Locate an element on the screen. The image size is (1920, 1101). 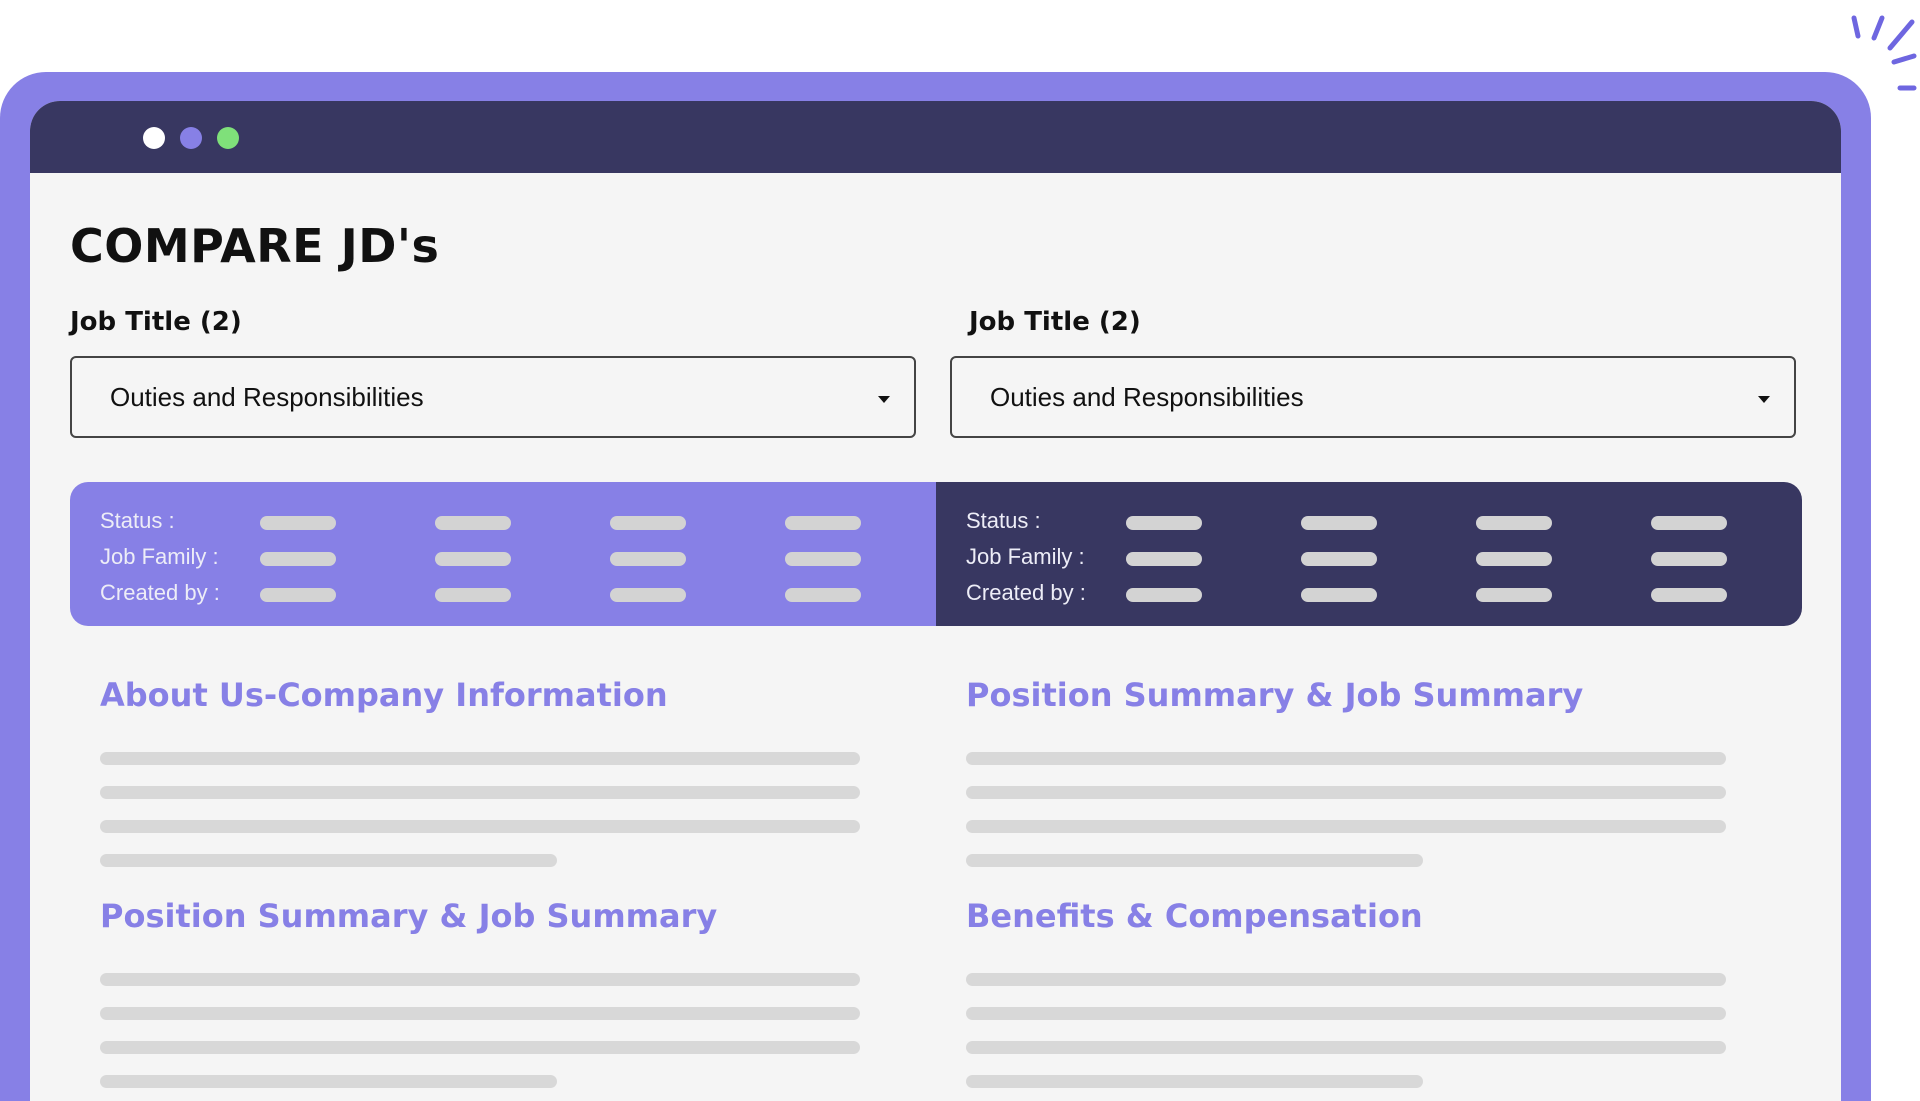
window-dot-purple is located at coordinates (191, 138).